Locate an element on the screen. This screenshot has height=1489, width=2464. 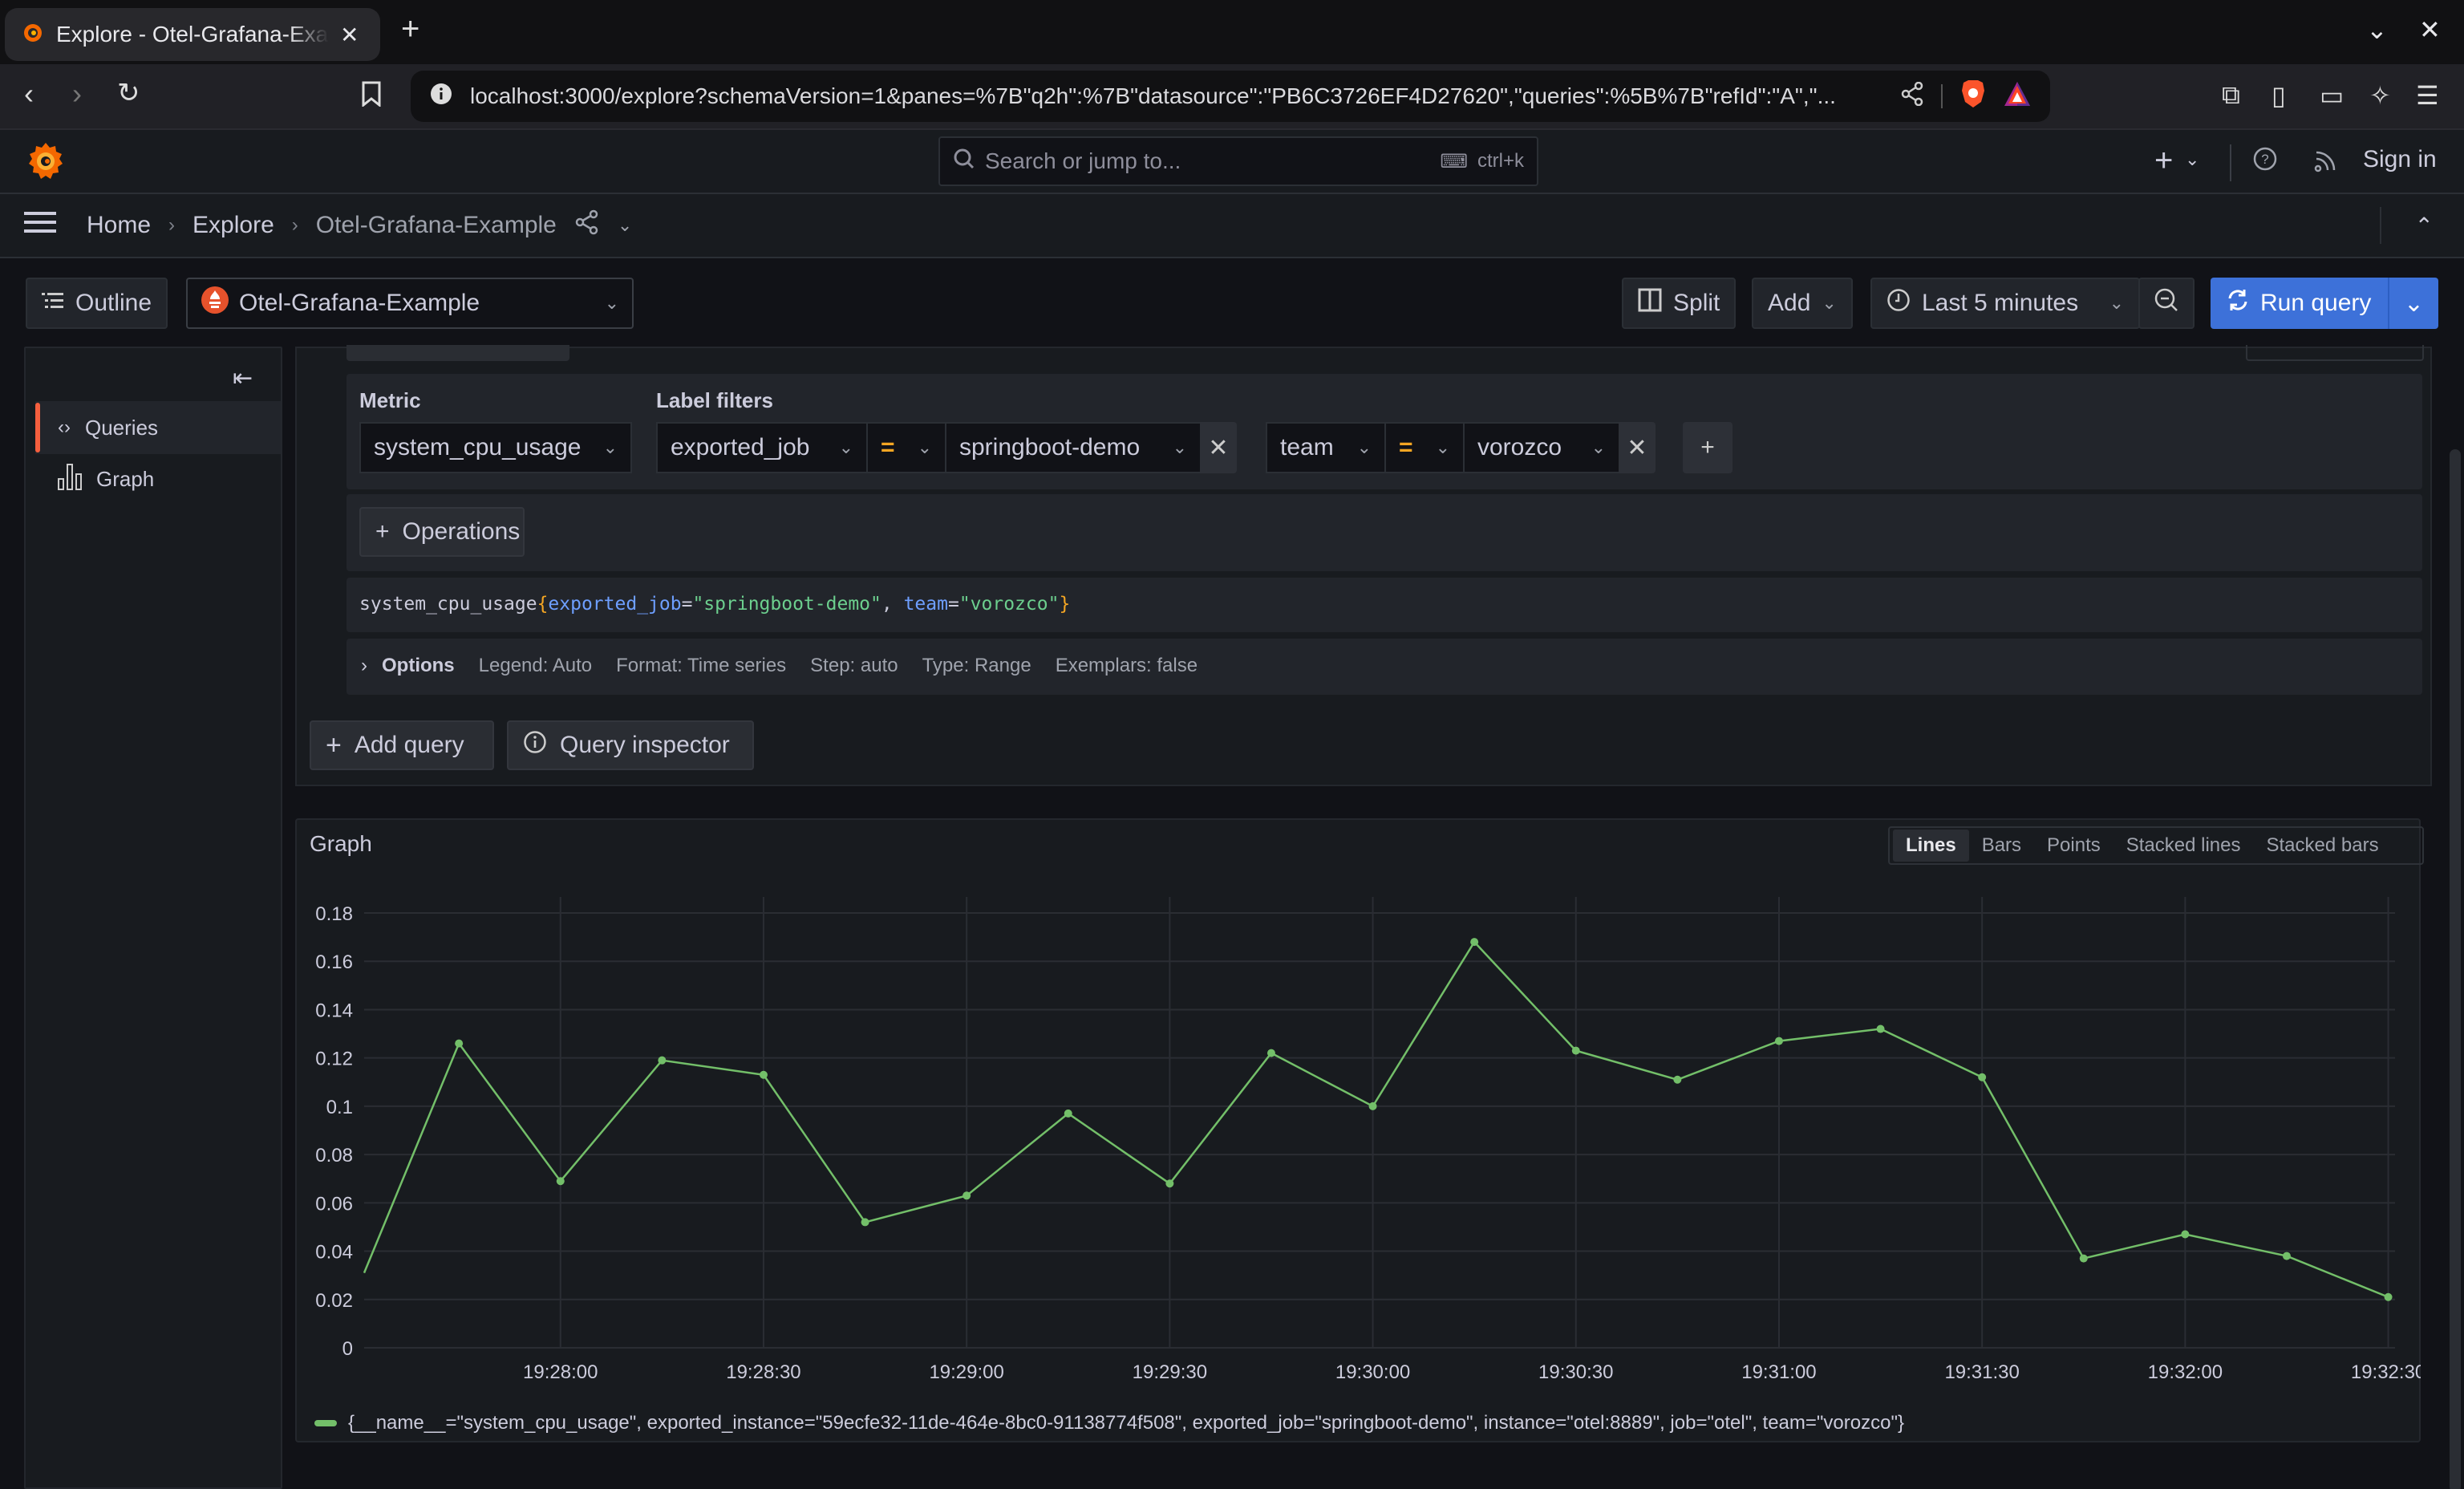
outline-item-queries: ‹› Queries is located at coordinates (158, 427).